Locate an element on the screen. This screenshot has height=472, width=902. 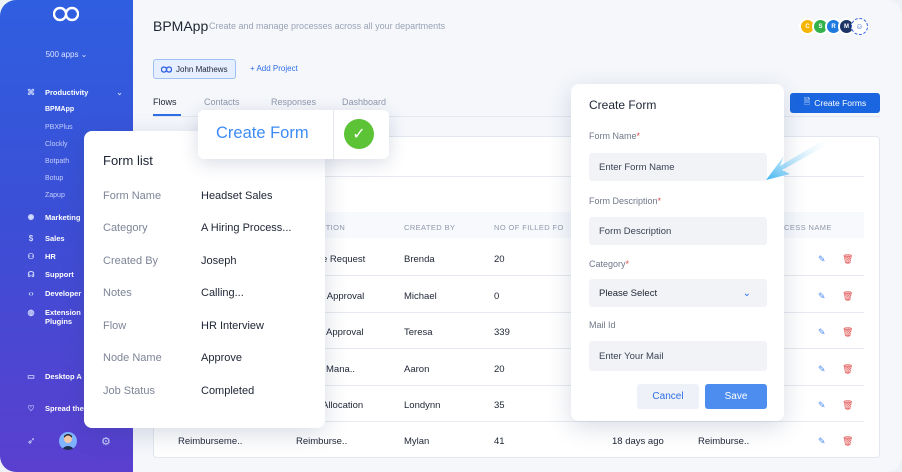
apps-switcher: 500 apps ⌄ is located at coordinates (66, 54).